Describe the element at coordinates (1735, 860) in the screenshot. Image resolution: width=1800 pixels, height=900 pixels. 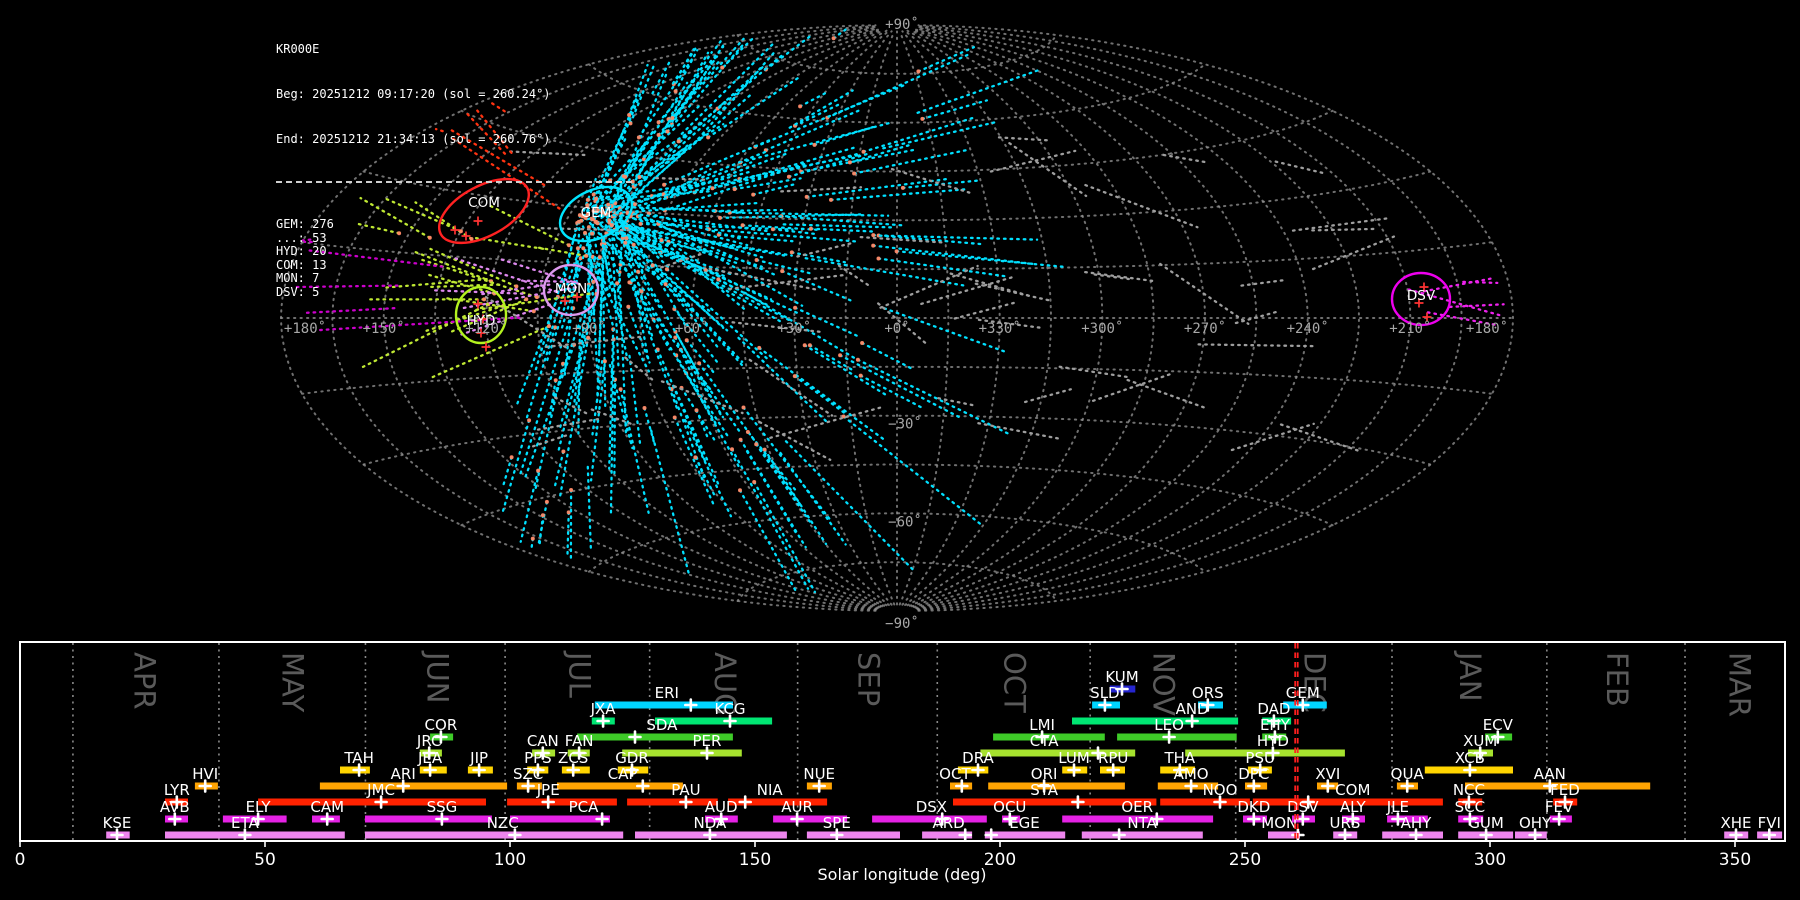
I see `x-axis-tick-label: 350` at that location.